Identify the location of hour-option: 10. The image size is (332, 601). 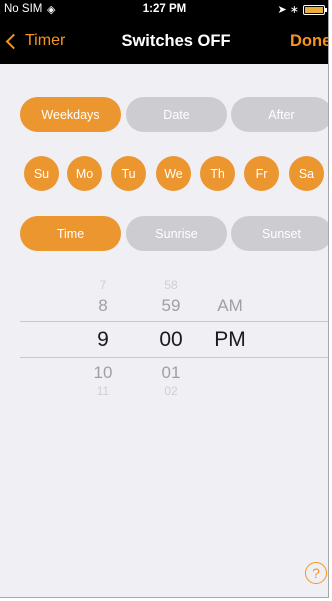
(103, 373).